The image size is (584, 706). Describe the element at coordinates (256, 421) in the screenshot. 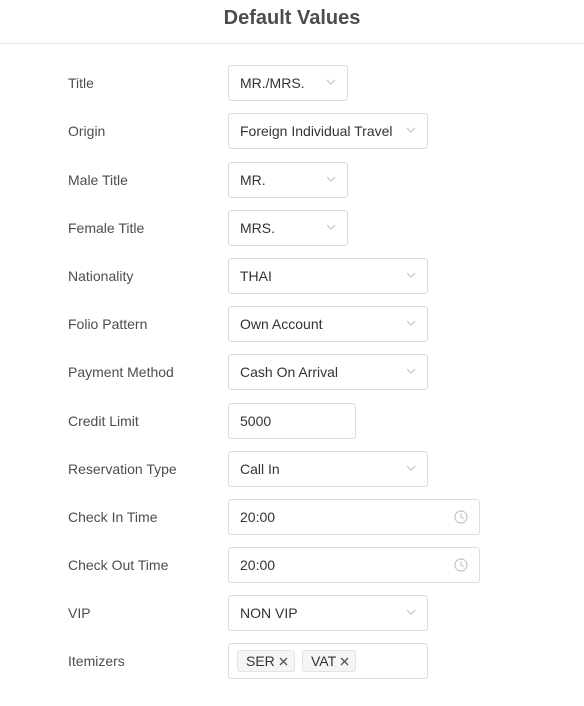

I see `credit-limit-value: 5000` at that location.